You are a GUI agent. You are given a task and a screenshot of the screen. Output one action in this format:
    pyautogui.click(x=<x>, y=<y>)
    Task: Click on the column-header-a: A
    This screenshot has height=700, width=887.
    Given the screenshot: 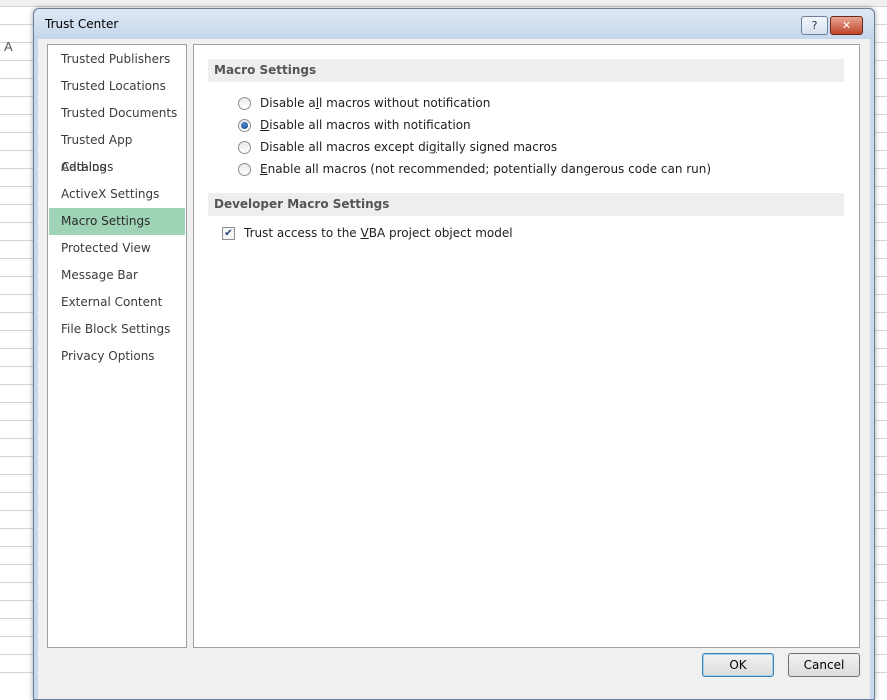 What is the action you would take?
    pyautogui.click(x=8, y=46)
    